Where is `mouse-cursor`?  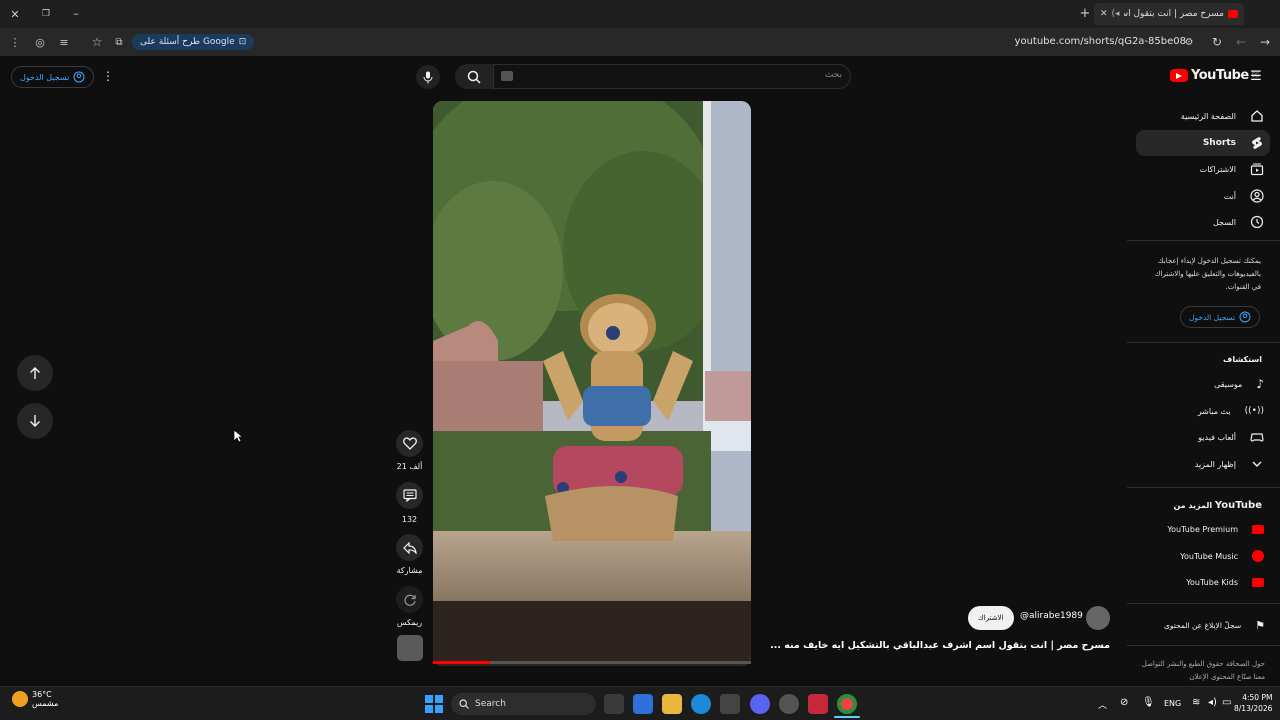 mouse-cursor is located at coordinates (238, 437).